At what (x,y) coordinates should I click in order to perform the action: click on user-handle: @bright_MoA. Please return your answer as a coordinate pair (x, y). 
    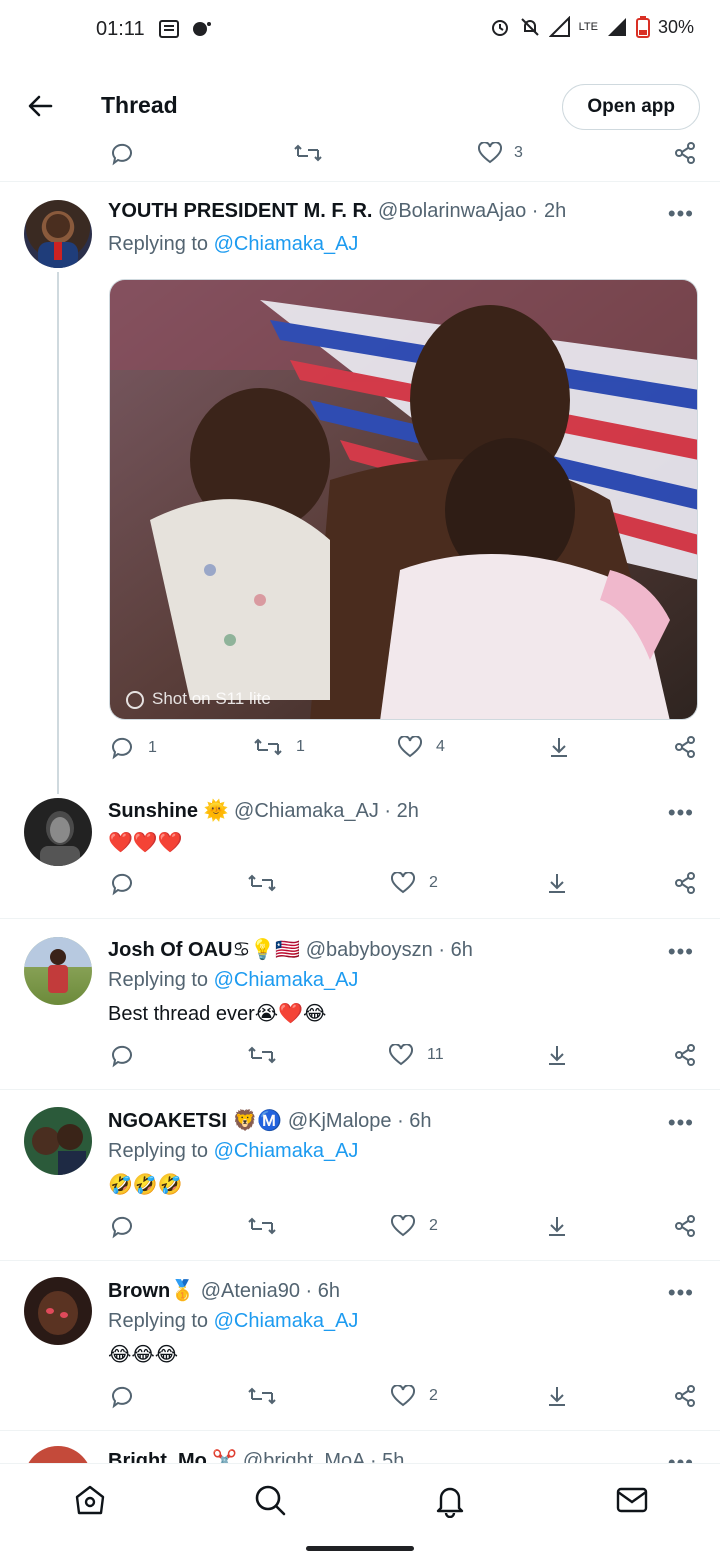
    Looking at the image, I should click on (303, 1456).